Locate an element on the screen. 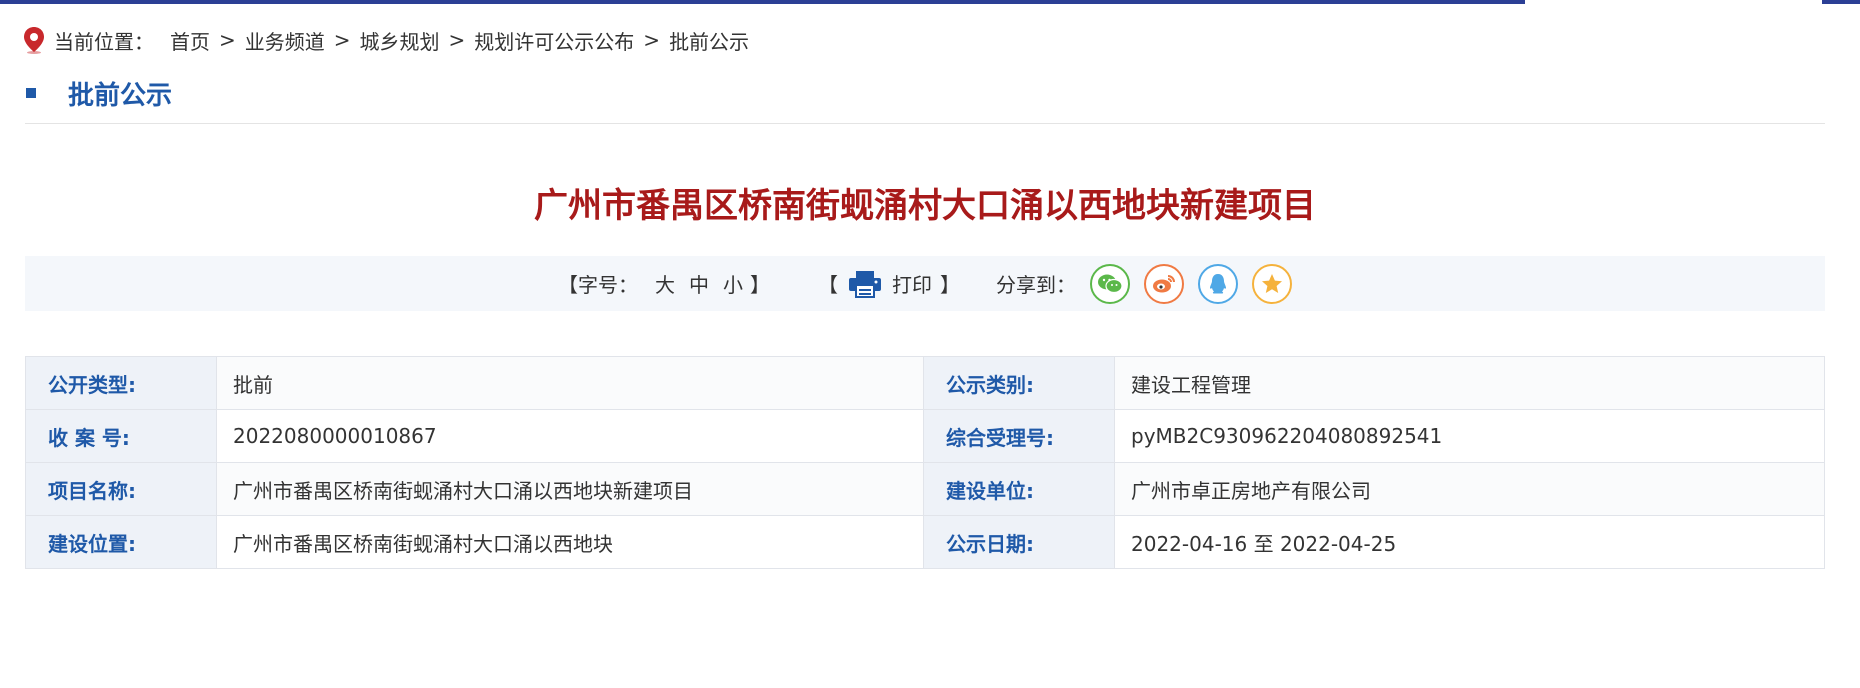 The height and width of the screenshot is (688, 1860). field-value: 建设工程管理 is located at coordinates (1469, 383).